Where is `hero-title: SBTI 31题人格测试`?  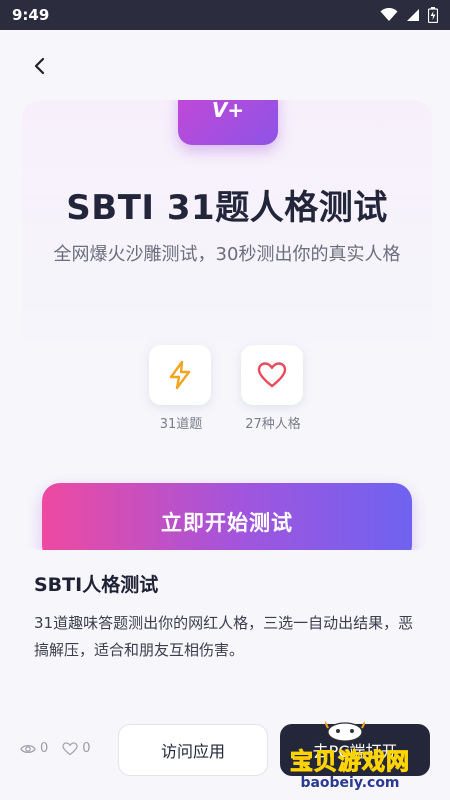 hero-title: SBTI 31题人格测试 is located at coordinates (227, 208).